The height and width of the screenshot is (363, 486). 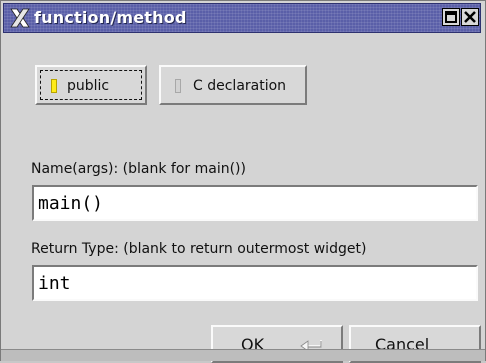 I want to click on c-declaration-toggle-label: C declaration, so click(x=240, y=86).